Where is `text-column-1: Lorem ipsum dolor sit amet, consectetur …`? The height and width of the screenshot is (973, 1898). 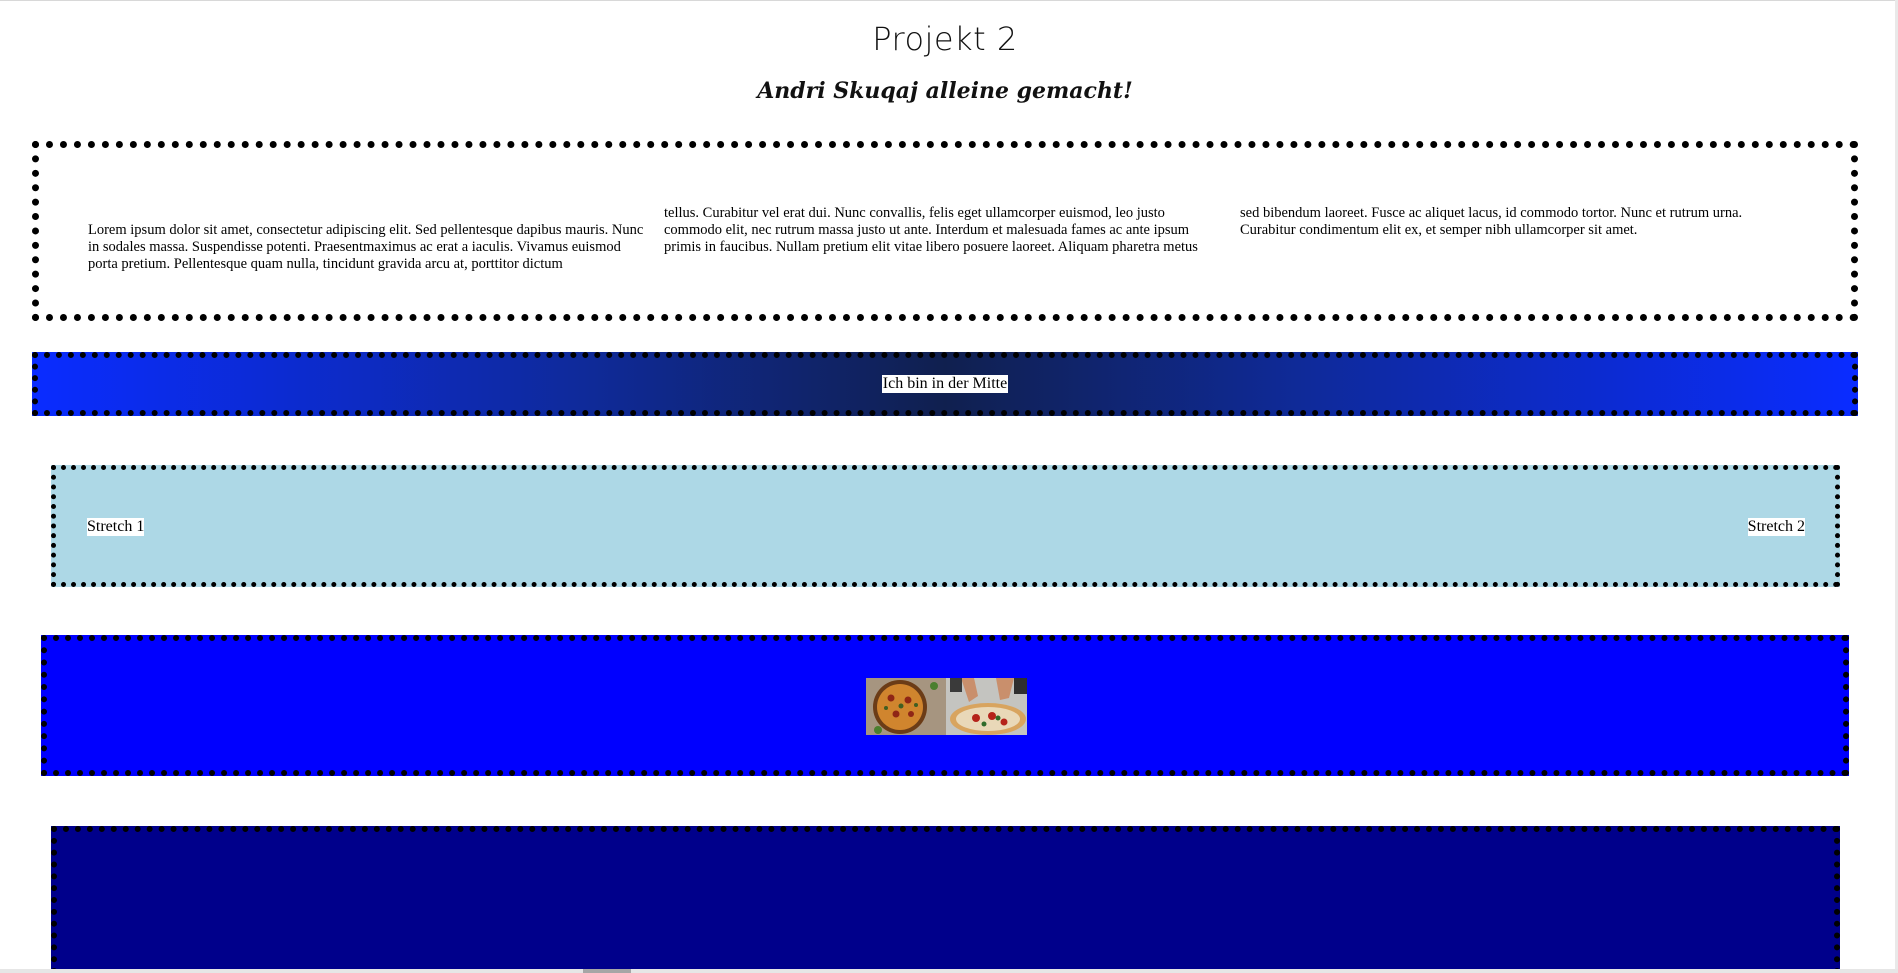
text-column-1: Lorem ipsum dolor sit amet, consectetur … is located at coordinates (366, 247).